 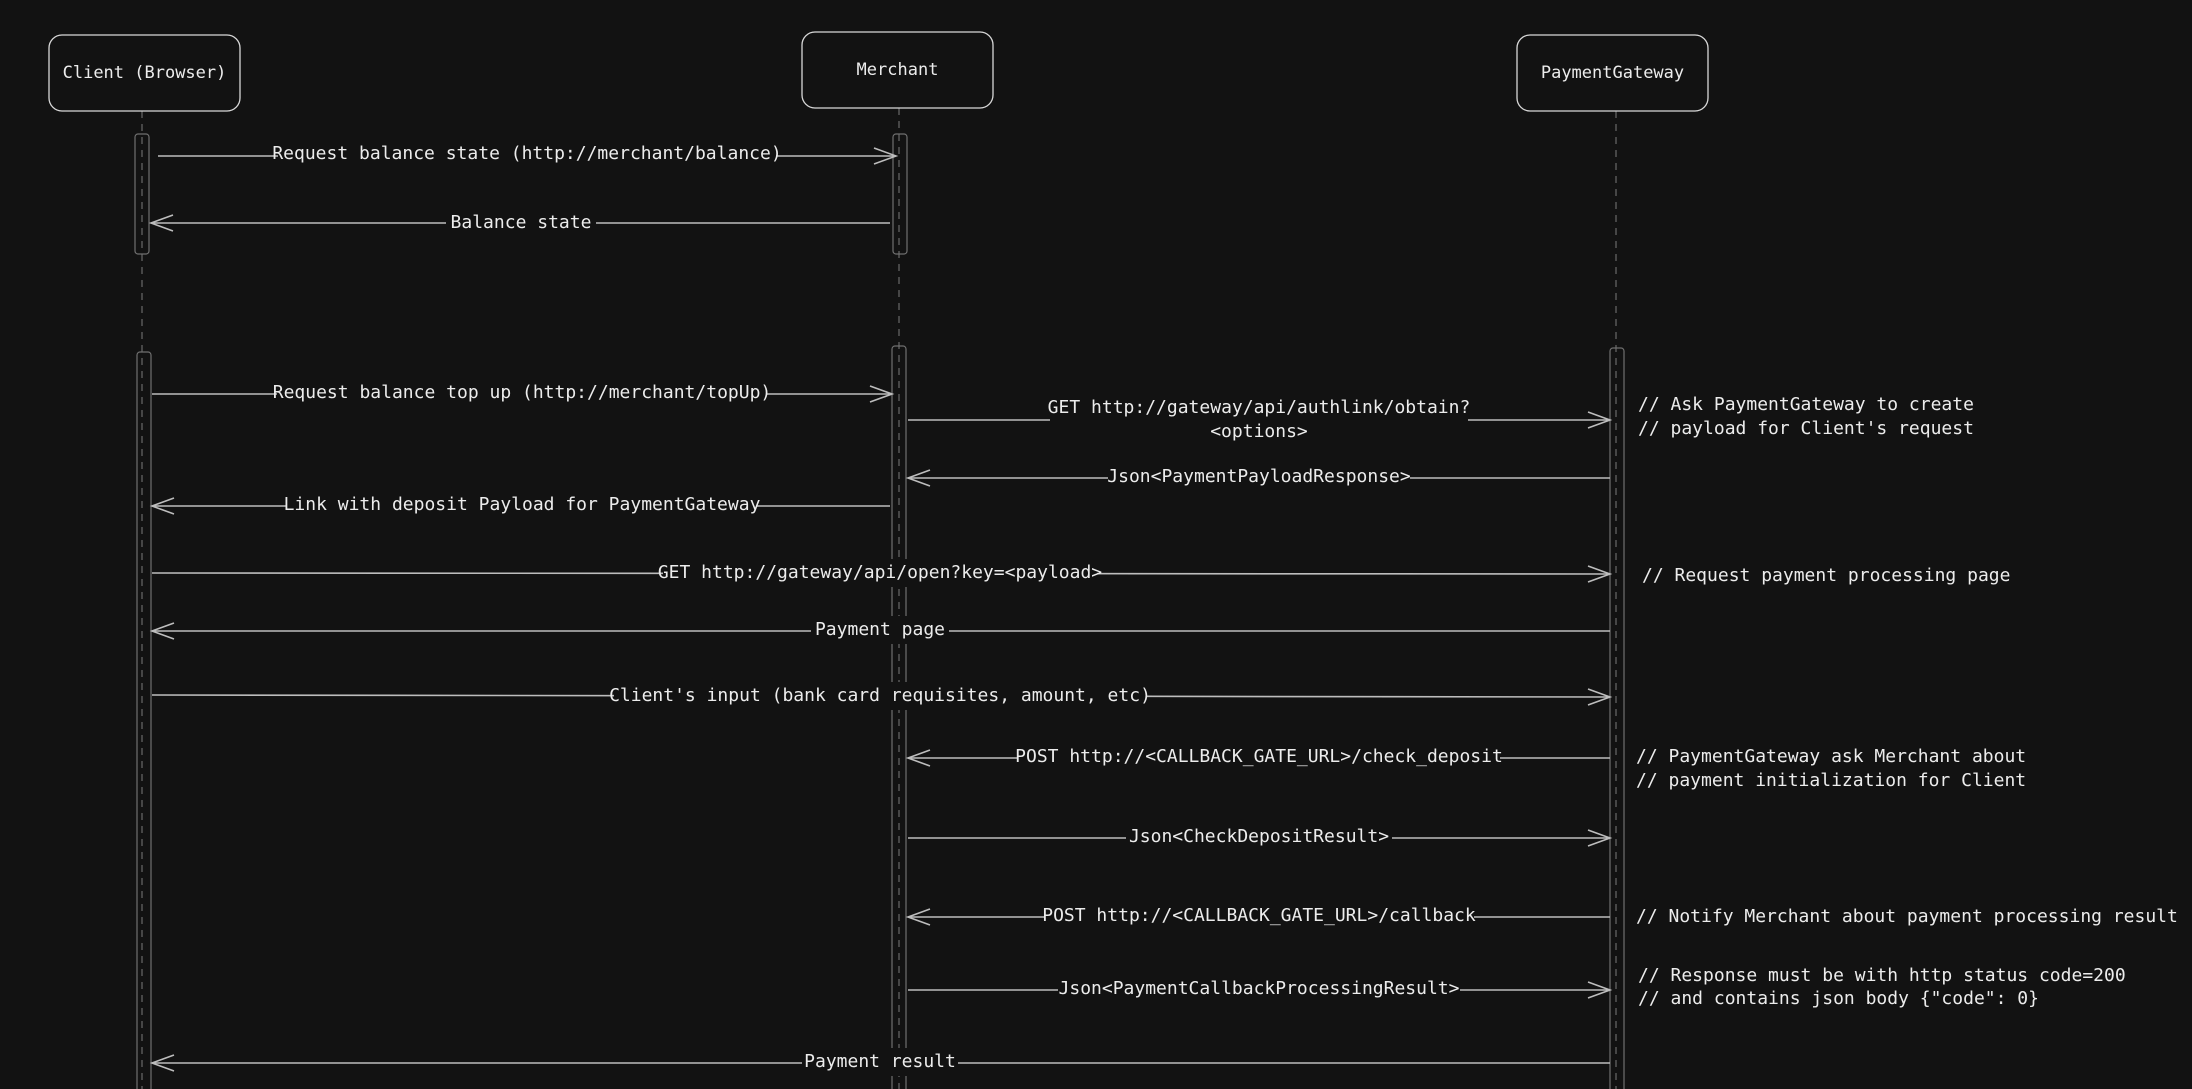 I want to click on participant-merchant: Merchant, so click(x=897, y=70).